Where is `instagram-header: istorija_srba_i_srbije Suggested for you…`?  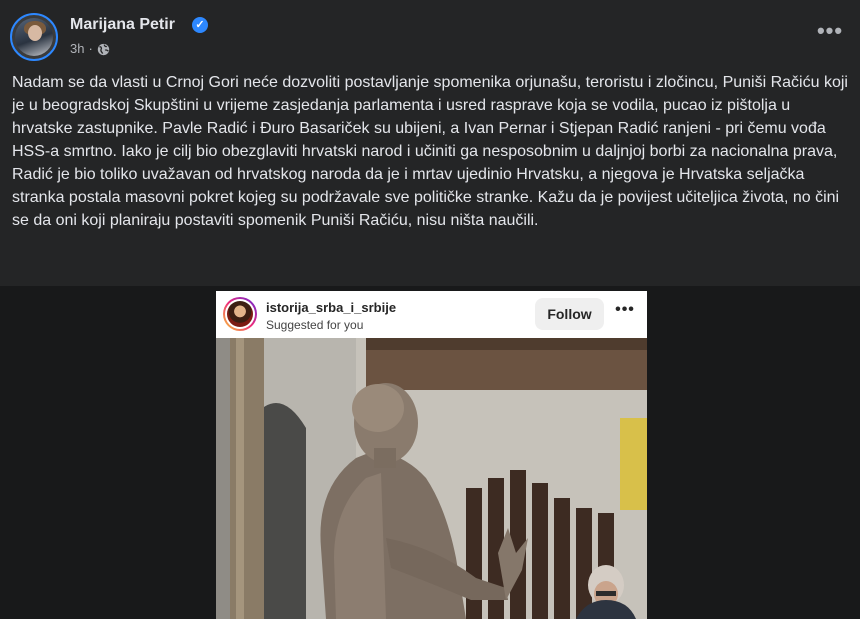
instagram-header: istorija_srba_i_srbije Suggested for you… is located at coordinates (431, 314).